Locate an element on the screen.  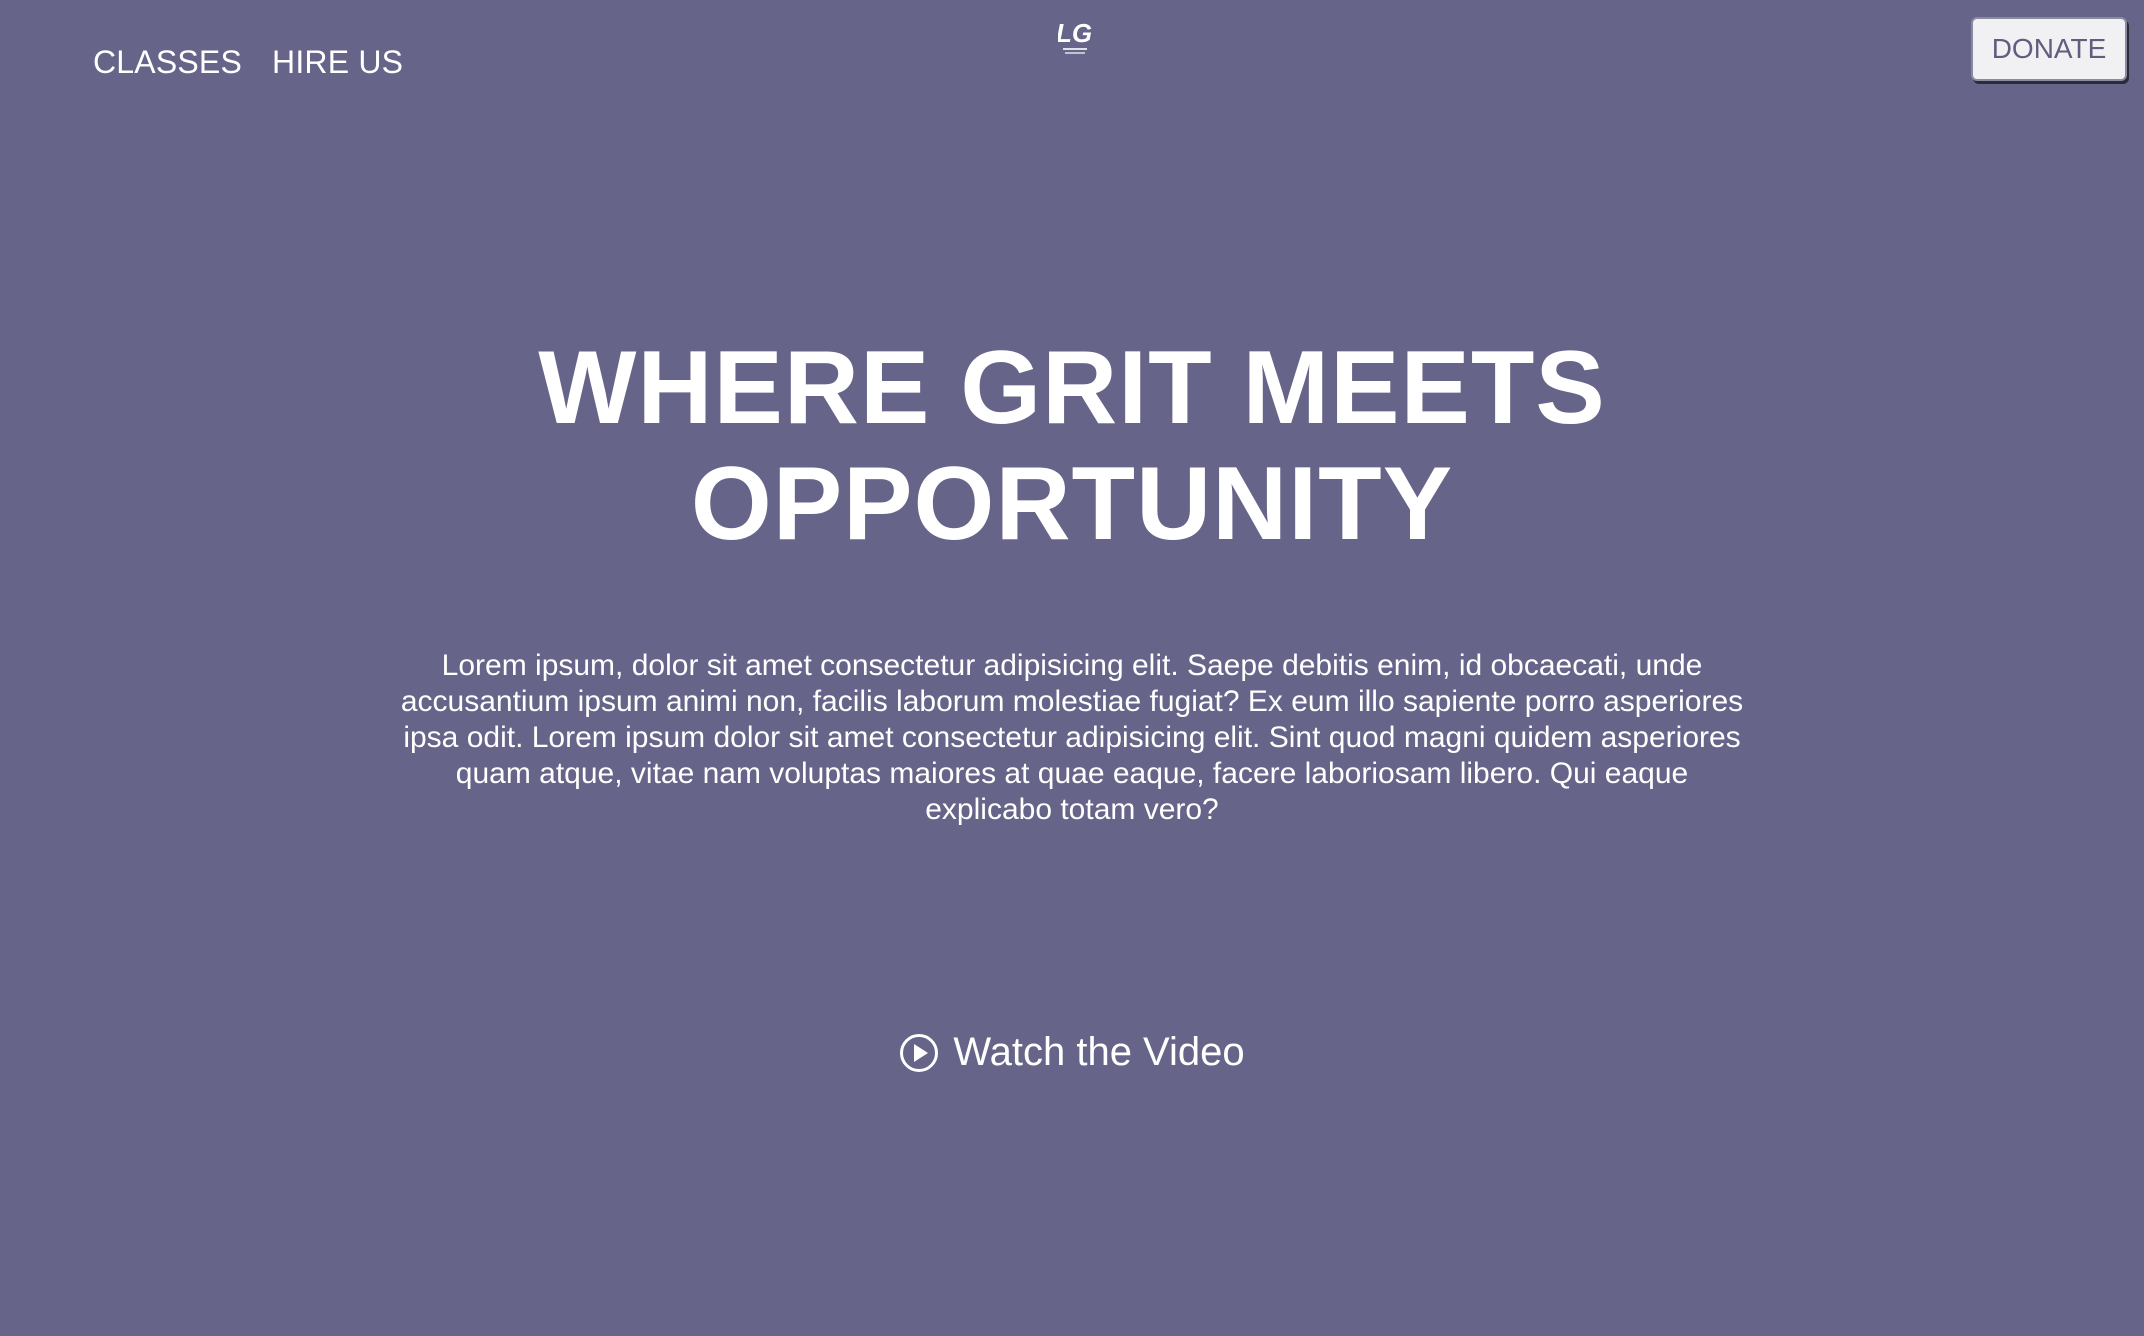
watch-video-label: Watch the Video is located at coordinates (1099, 1052).